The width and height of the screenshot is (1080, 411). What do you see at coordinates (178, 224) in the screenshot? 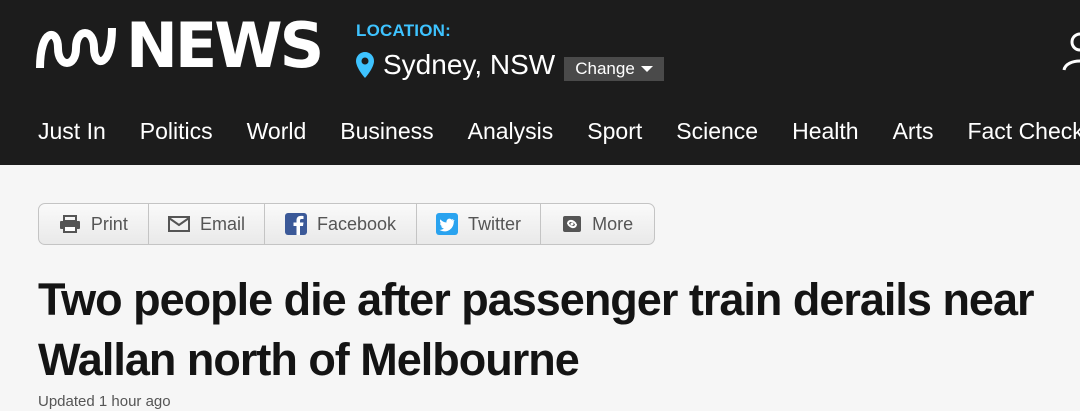
I see `envelope-icon` at bounding box center [178, 224].